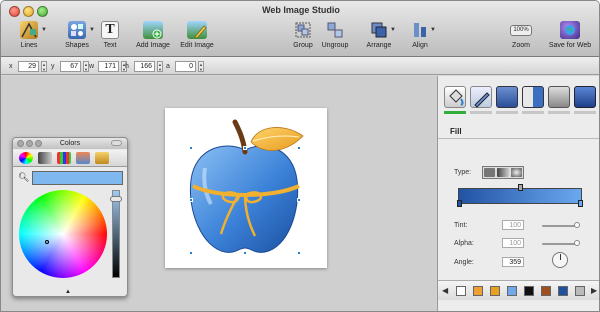 Image resolution: width=600 pixels, height=312 pixels. I want to click on group-icon, so click(303, 30).